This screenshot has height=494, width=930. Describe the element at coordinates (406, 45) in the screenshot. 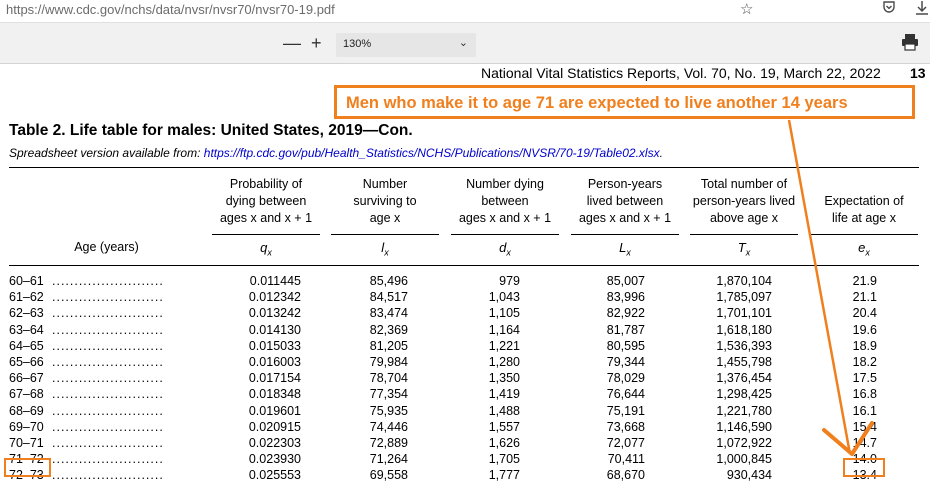

I see `zoom-select: 130% ⌄` at that location.